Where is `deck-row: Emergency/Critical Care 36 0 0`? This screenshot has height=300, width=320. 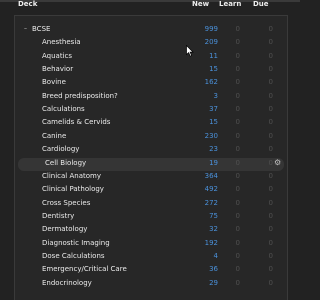 deck-row: Emergency/Critical Care 36 0 0 is located at coordinates (151, 270).